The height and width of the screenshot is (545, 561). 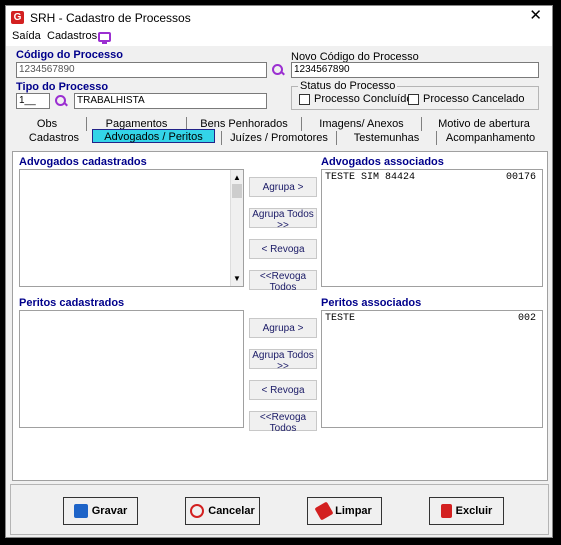 What do you see at coordinates (61, 101) in the screenshot?
I see `tipo-search-icon` at bounding box center [61, 101].